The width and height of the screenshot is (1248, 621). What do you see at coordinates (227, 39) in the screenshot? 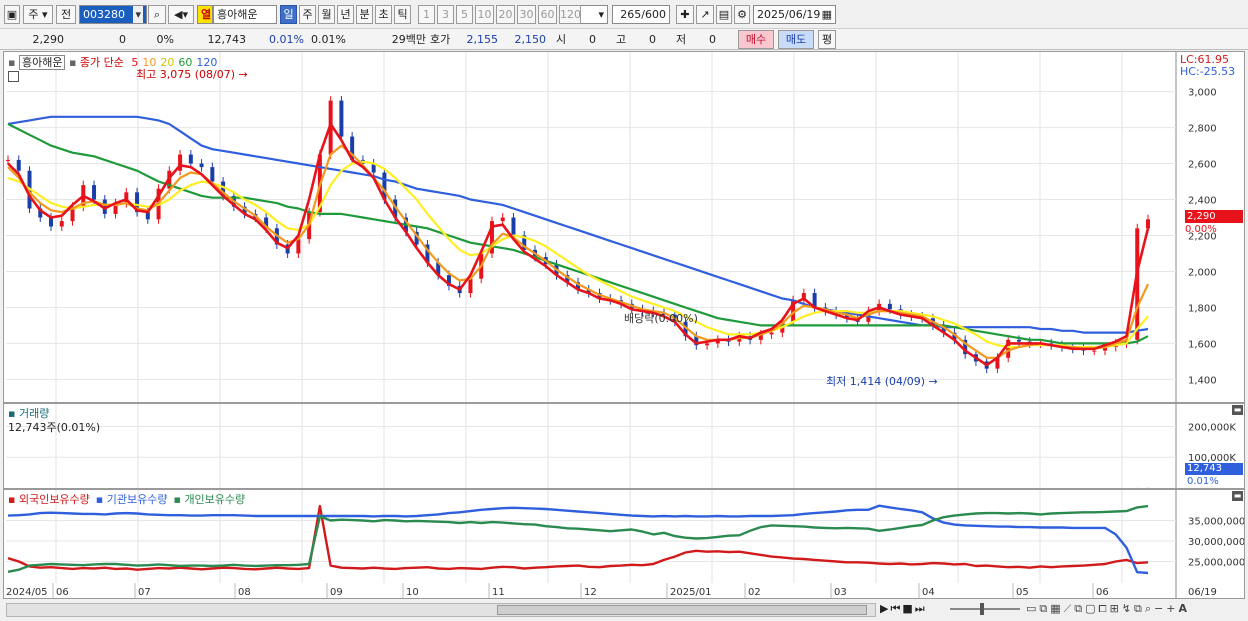
I see `volume-value: 12,743` at bounding box center [227, 39].